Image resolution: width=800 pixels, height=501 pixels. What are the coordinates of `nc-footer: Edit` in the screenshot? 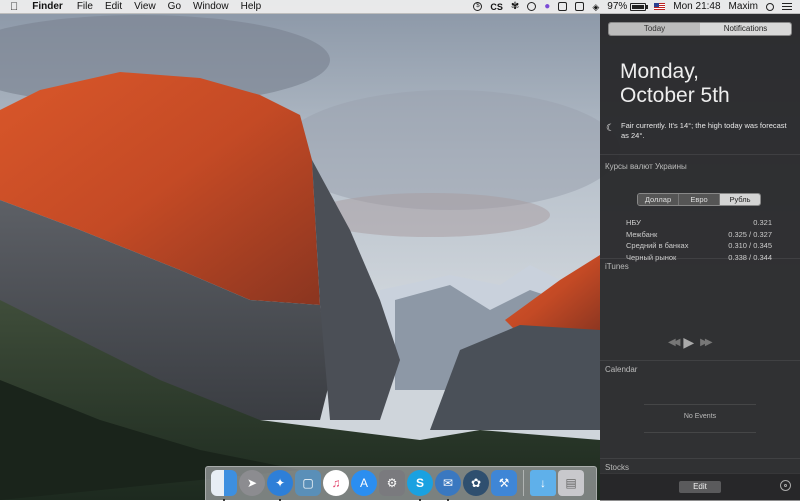 It's located at (700, 487).